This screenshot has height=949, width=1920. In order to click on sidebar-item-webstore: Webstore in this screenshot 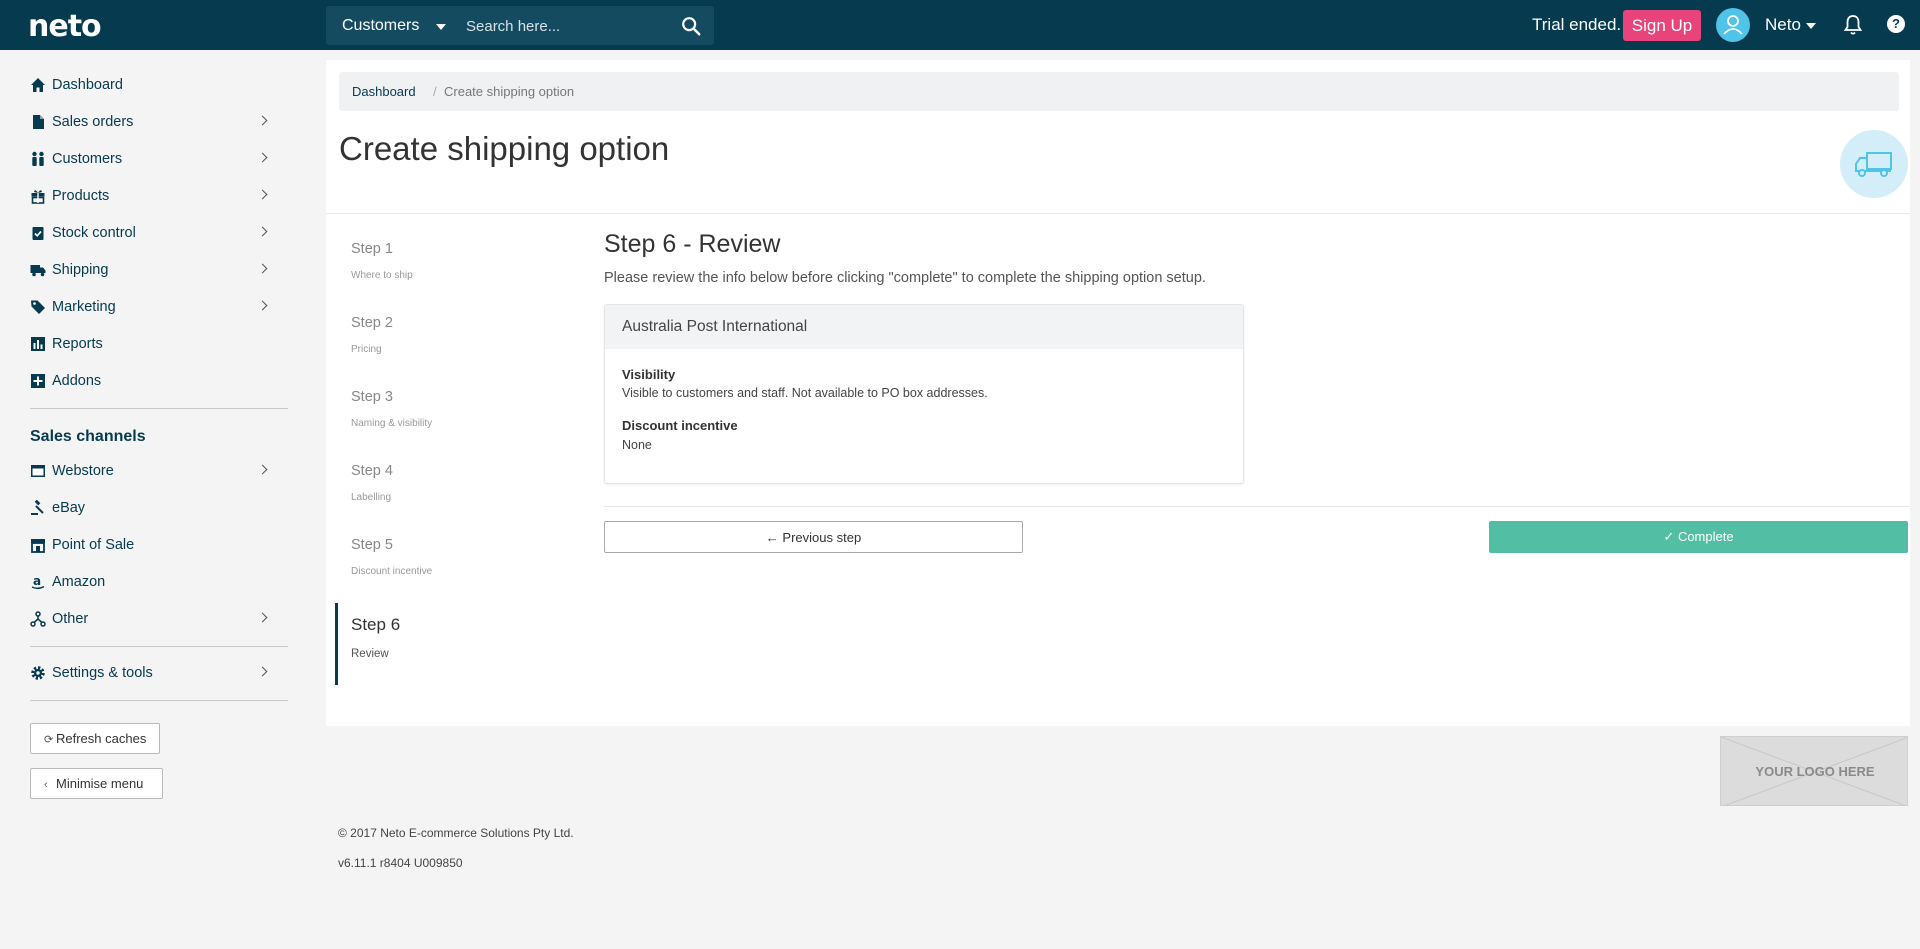, I will do `click(153, 472)`.